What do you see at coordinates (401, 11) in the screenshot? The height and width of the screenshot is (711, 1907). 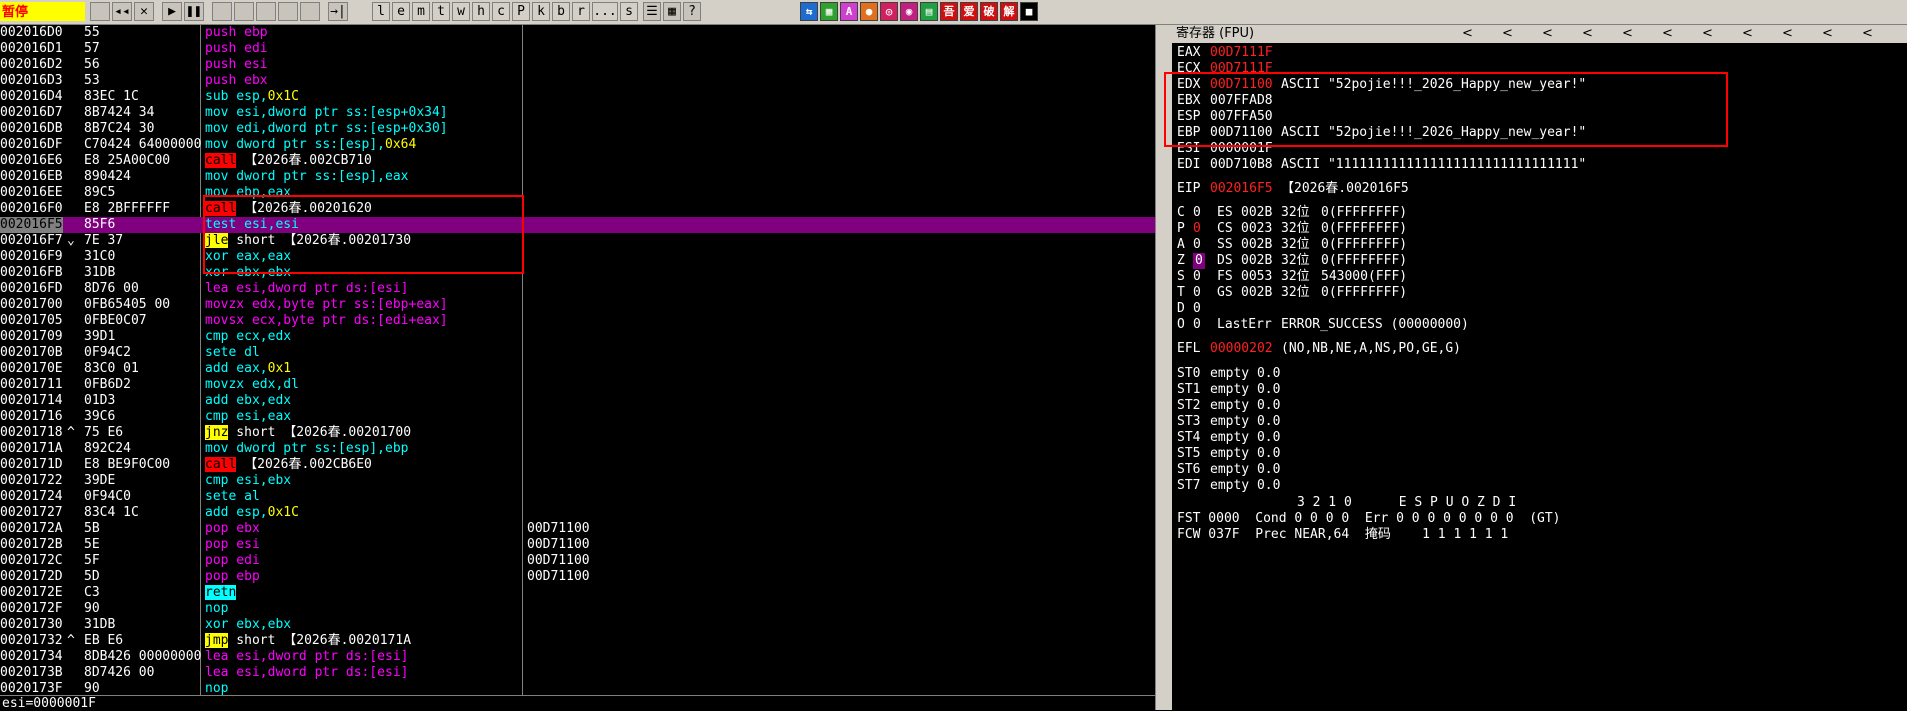 I see `toolbar-letter-1: e` at bounding box center [401, 11].